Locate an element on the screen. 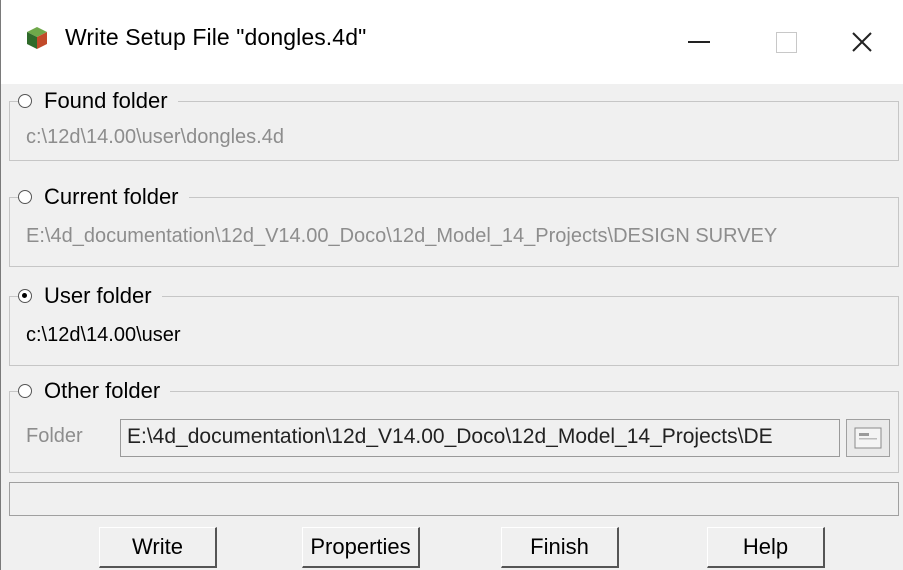  user-folder-radio: User folder is located at coordinates (90, 296).